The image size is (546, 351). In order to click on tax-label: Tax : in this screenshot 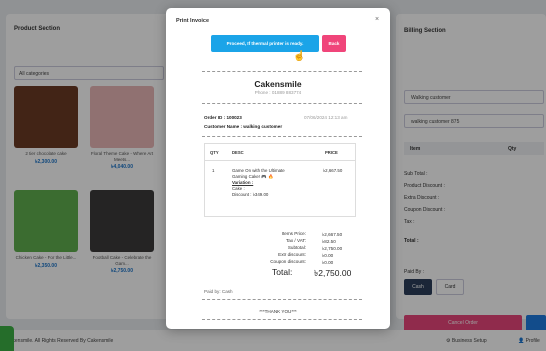, I will do `click(409, 222)`.